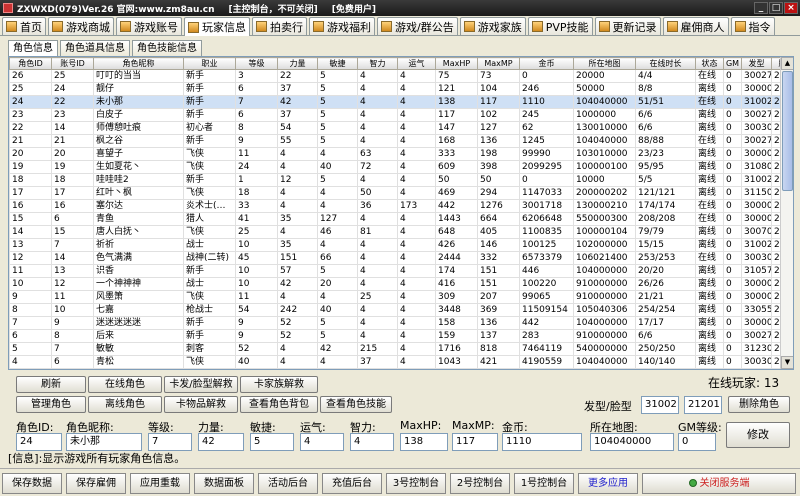 Image resolution: width=800 pixels, height=496 pixels. I want to click on data-panel-button: 数据面板, so click(224, 483).